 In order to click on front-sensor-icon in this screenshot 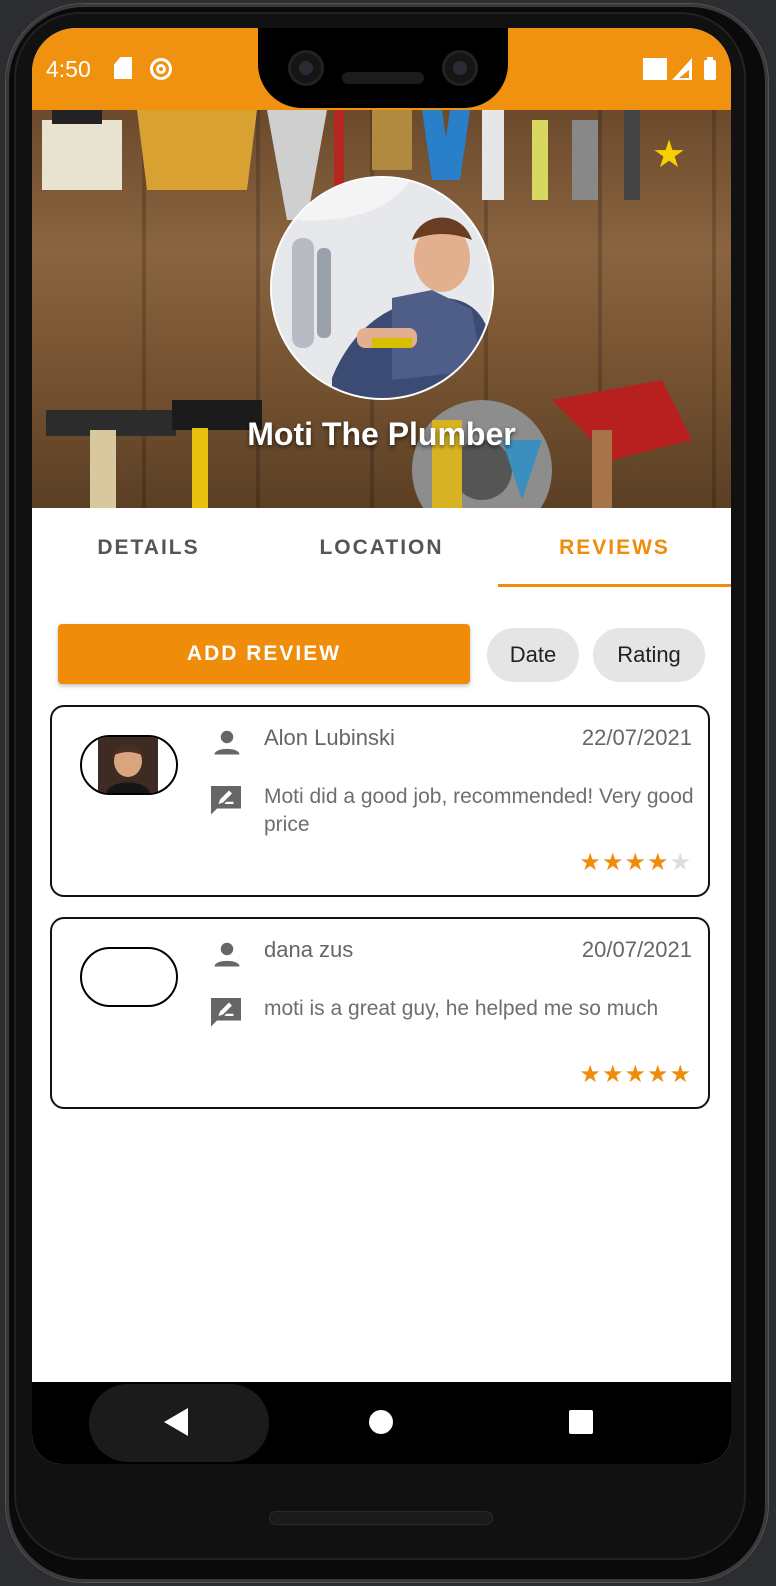, I will do `click(460, 68)`.